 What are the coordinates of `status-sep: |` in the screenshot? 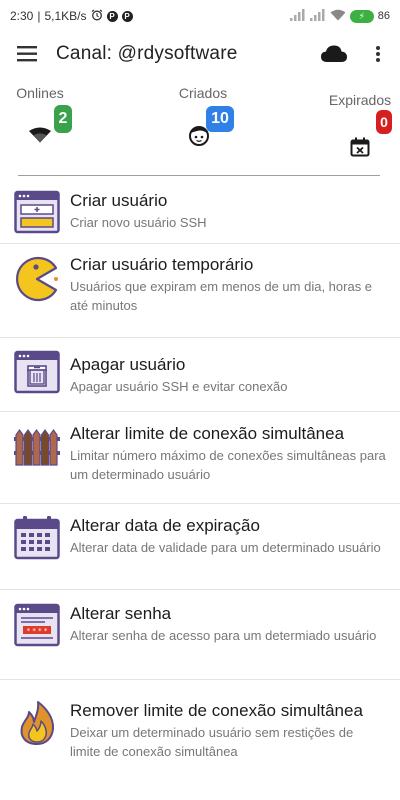 It's located at (39, 16).